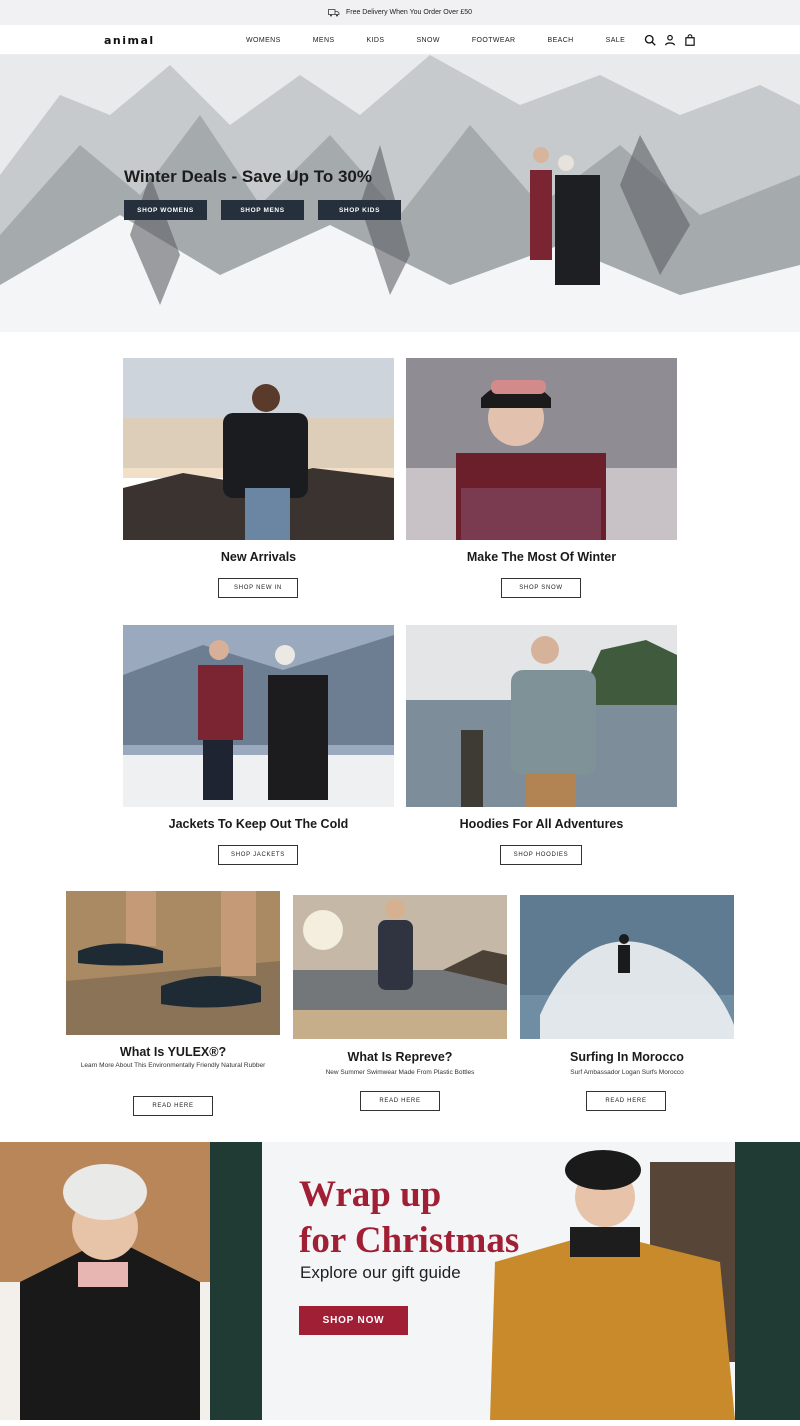 The image size is (800, 1426). I want to click on yulex-shoes-photo, so click(173, 963).